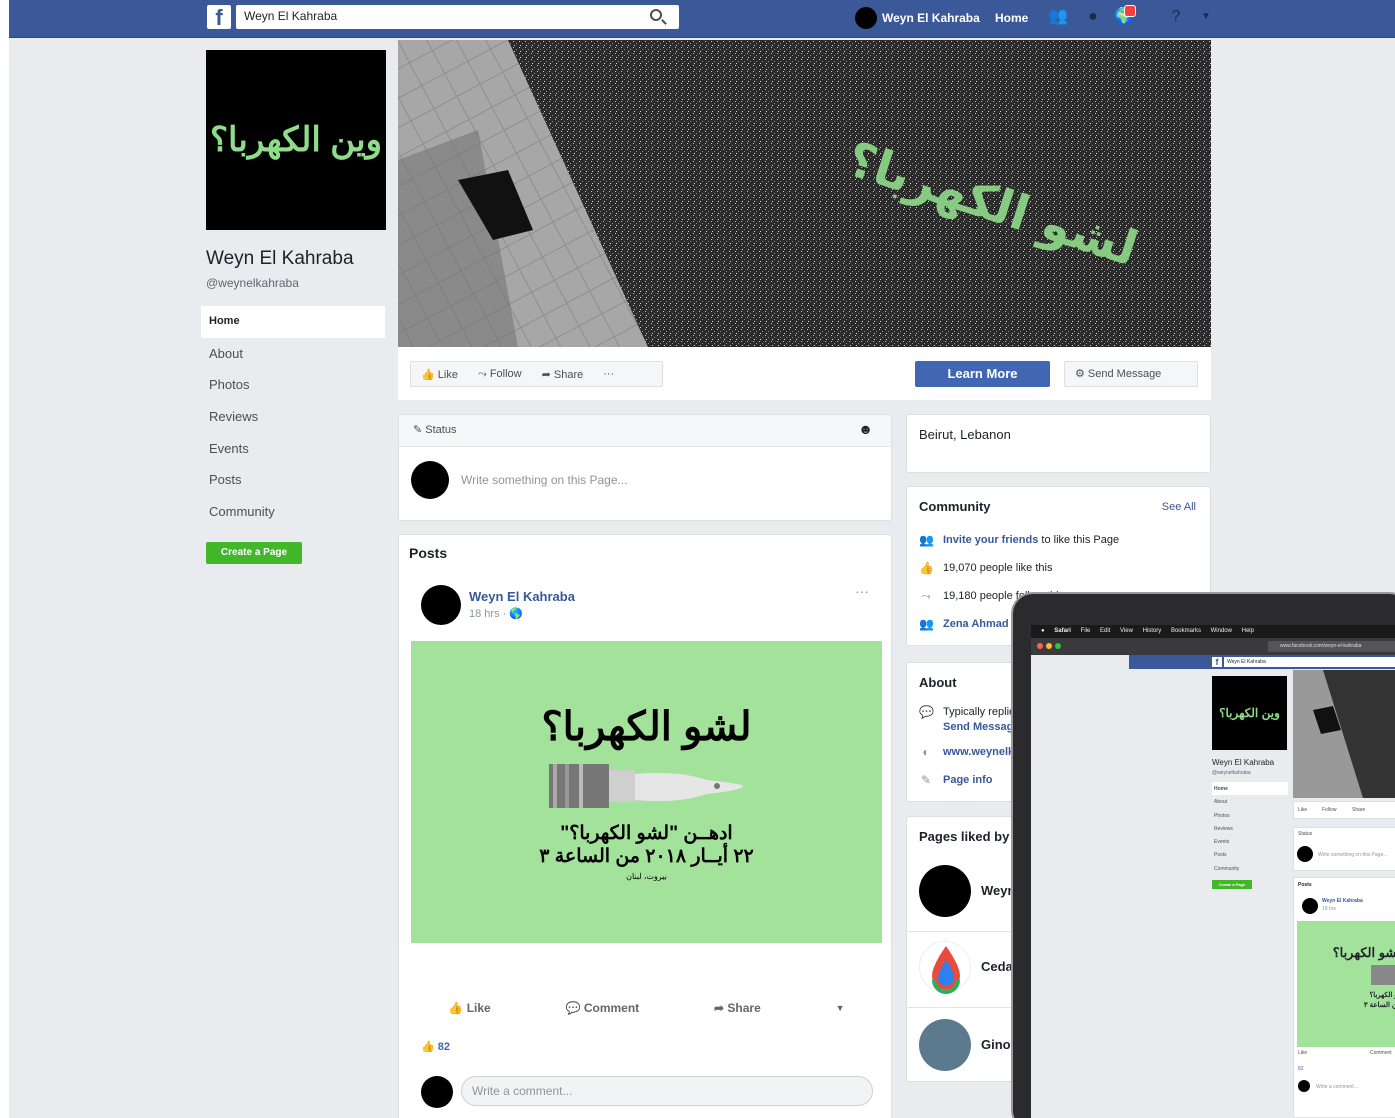 The image size is (1395, 1118). I want to click on like-page-button: 👍 Like, so click(439, 374).